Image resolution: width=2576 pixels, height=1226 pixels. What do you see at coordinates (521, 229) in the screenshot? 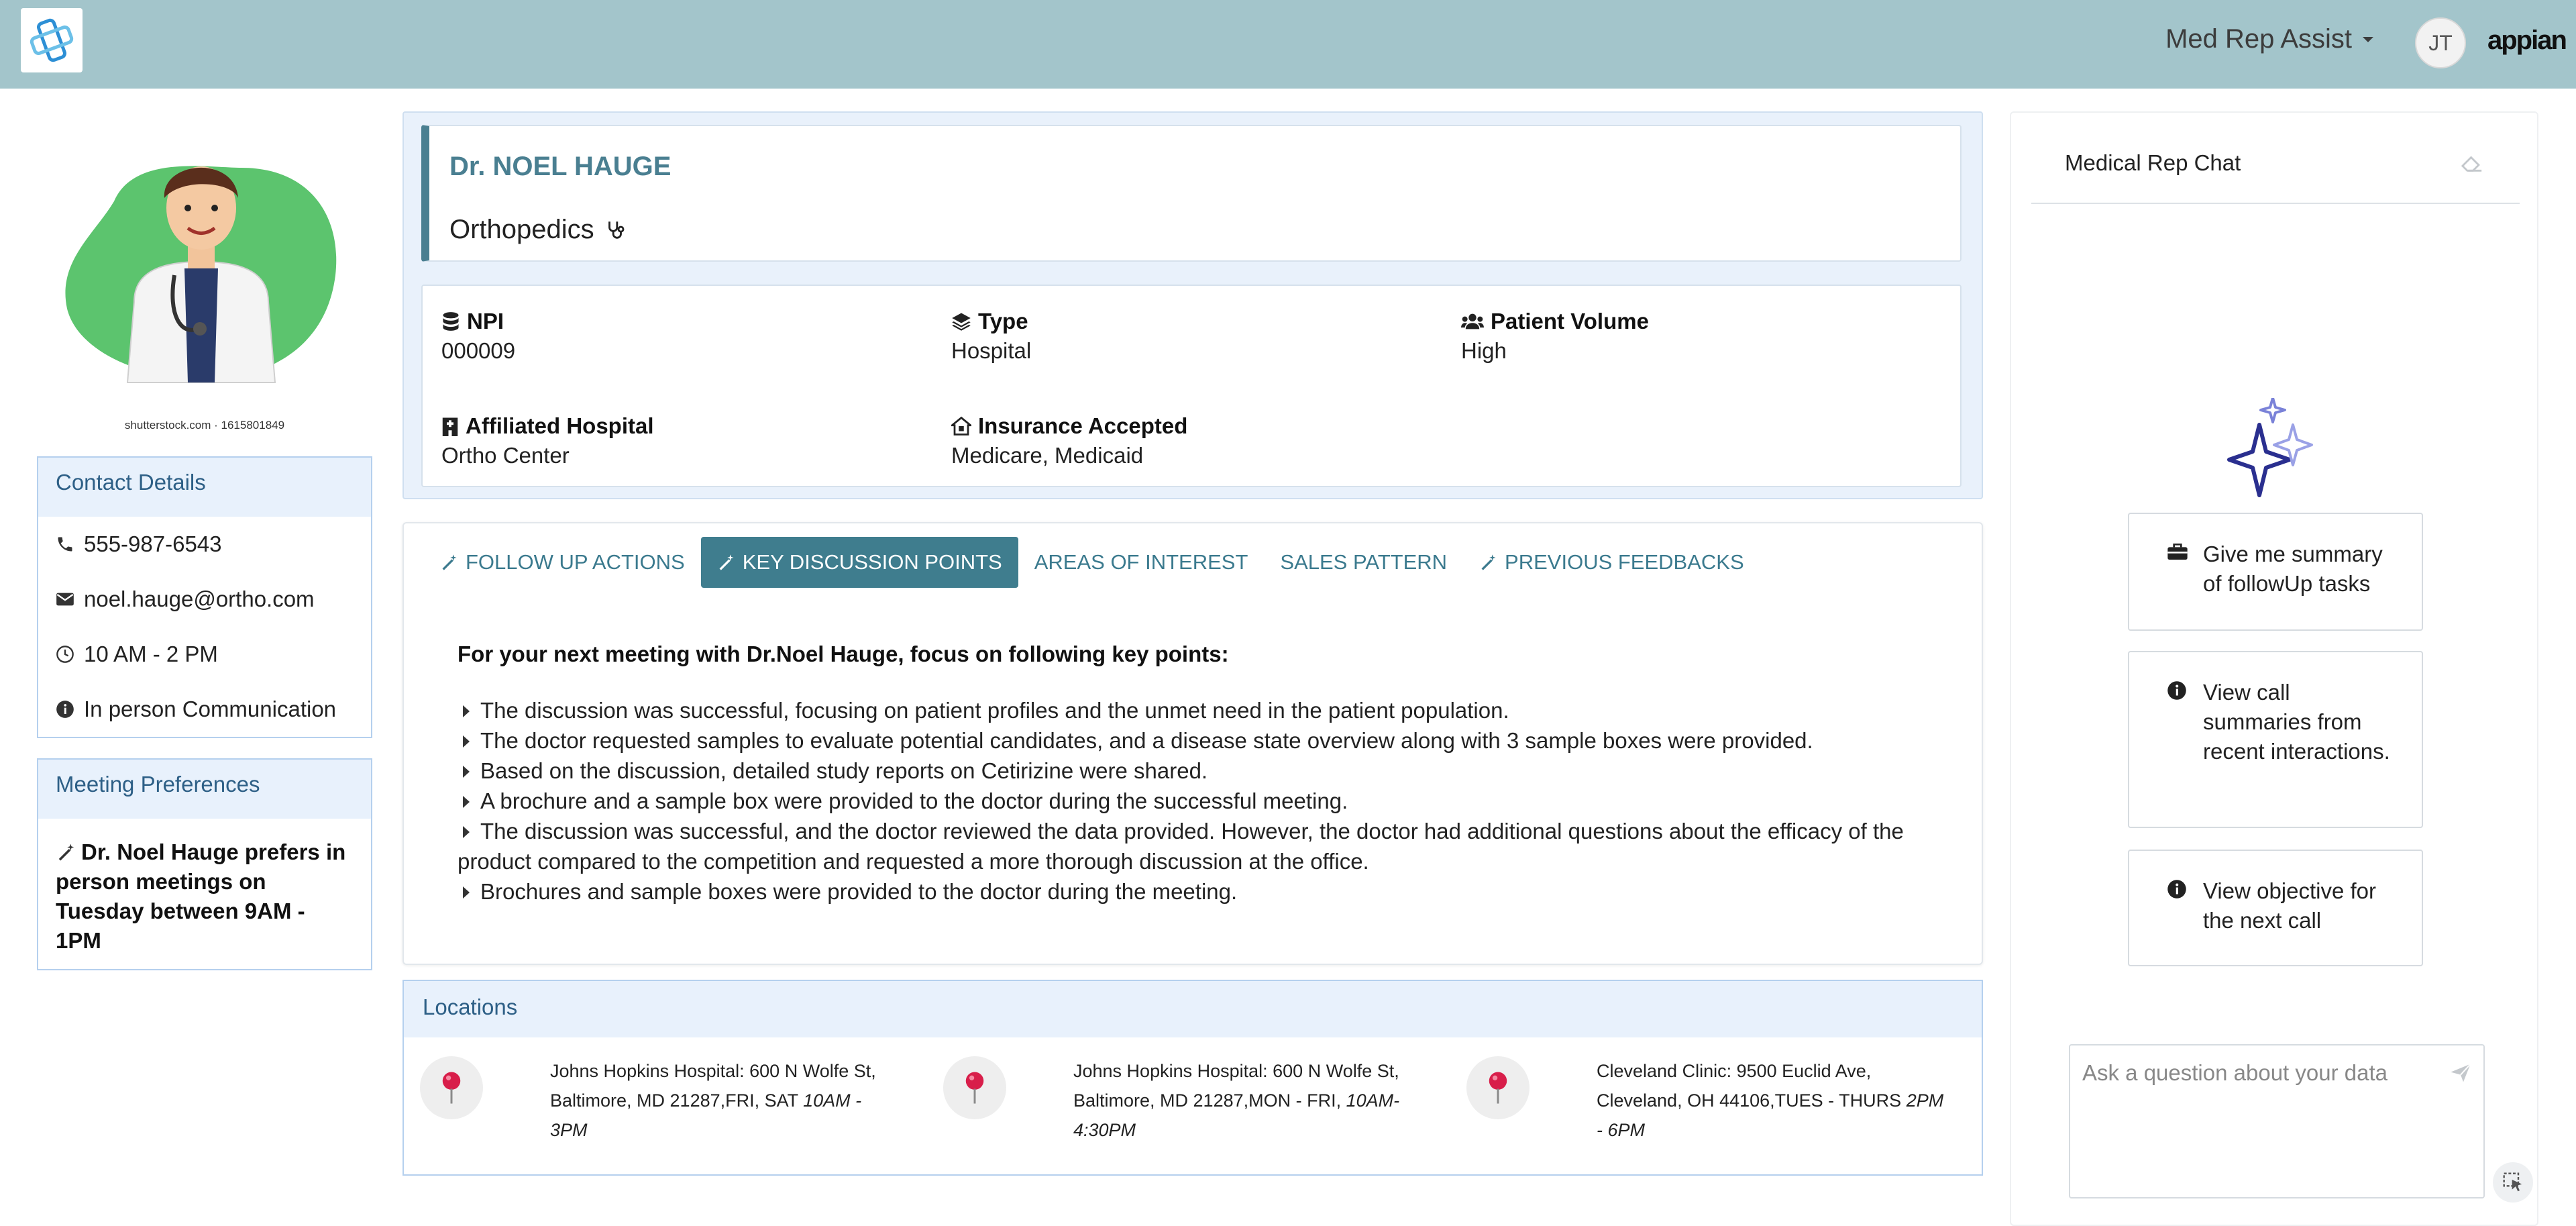
I see `specialty-label: Orthopedics` at bounding box center [521, 229].